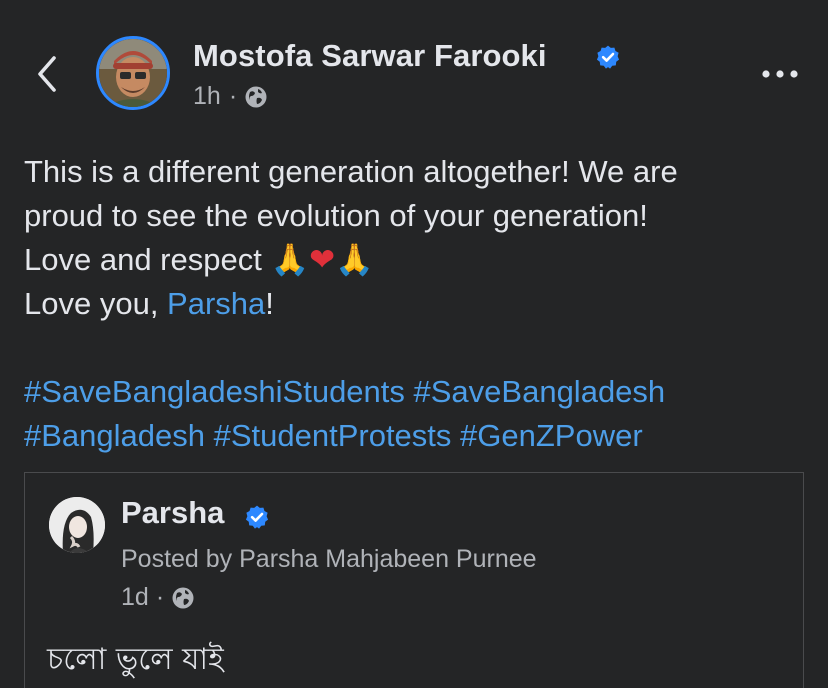 The image size is (828, 688). I want to click on more-horizontal-icon, so click(780, 74).